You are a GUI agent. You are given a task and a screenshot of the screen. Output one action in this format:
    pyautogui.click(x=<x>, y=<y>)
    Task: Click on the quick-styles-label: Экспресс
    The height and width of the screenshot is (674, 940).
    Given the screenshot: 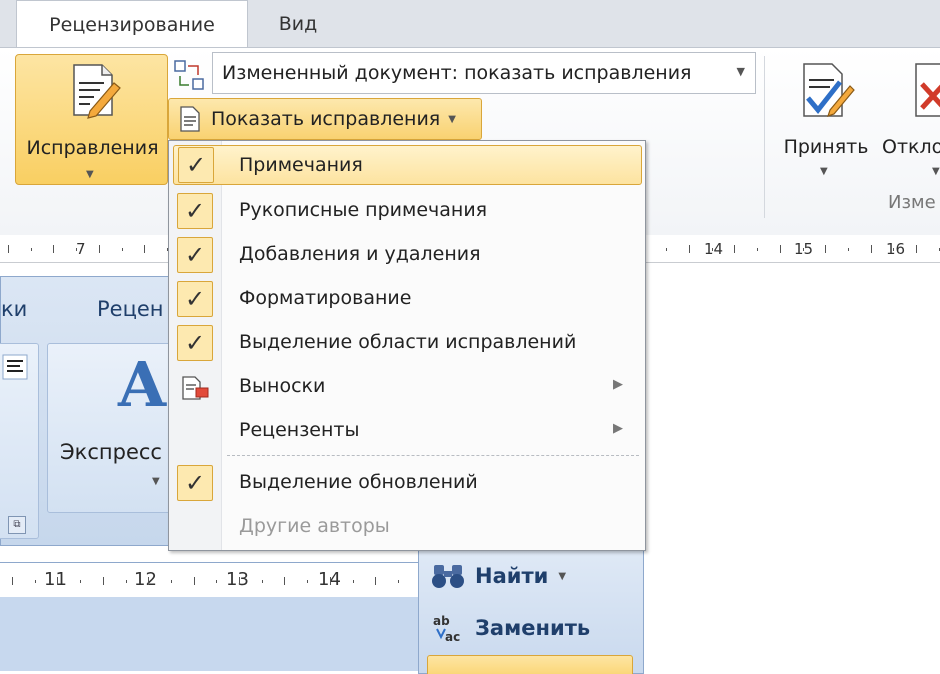 What is the action you would take?
    pyautogui.click(x=111, y=452)
    